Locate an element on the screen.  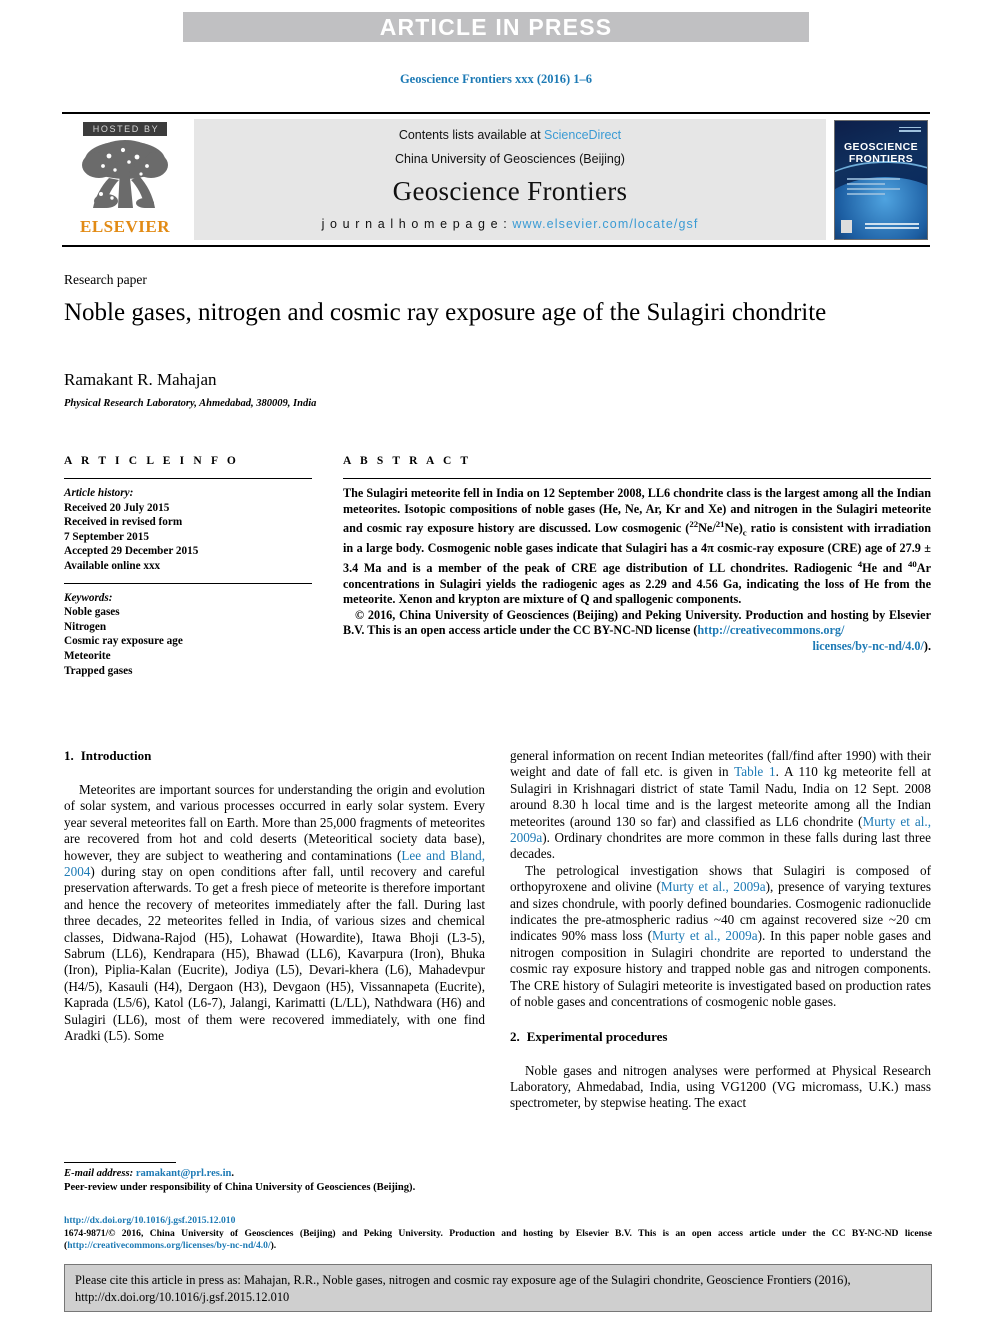
email-link: ramakant@prl.res.in is located at coordinates (184, 1173).